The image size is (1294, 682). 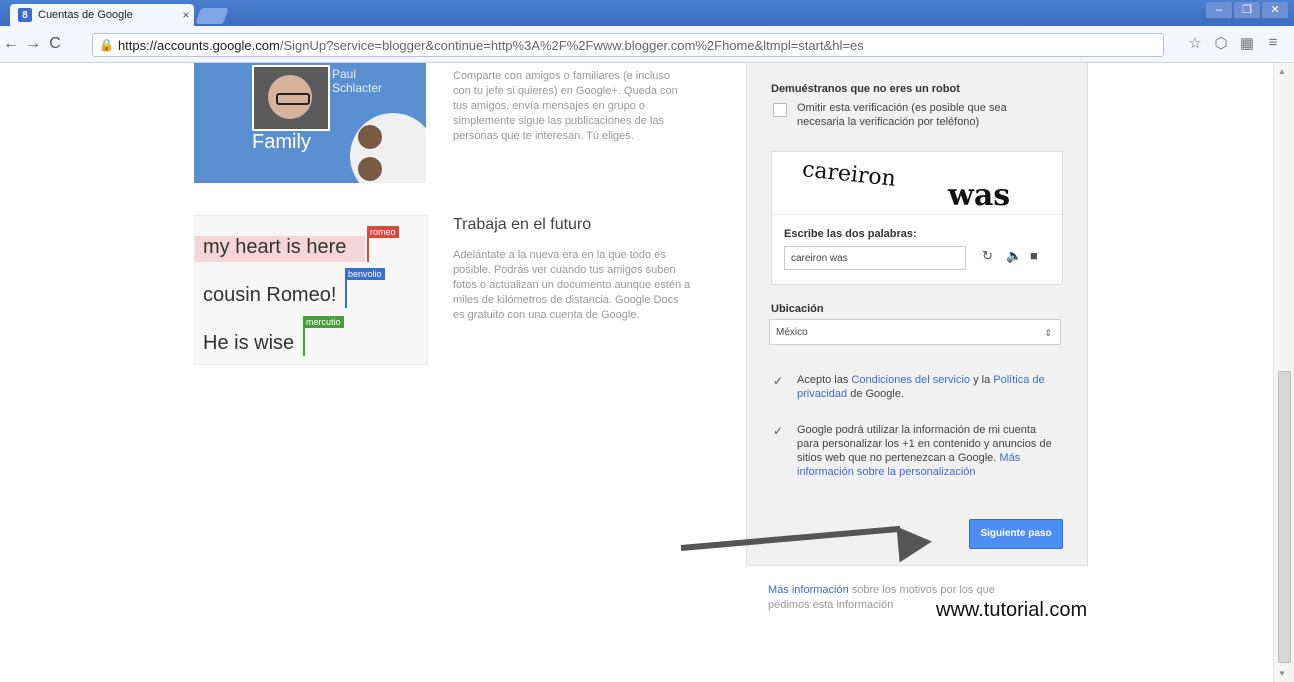 What do you see at coordinates (915, 543) in the screenshot?
I see `annotation-arrow-head` at bounding box center [915, 543].